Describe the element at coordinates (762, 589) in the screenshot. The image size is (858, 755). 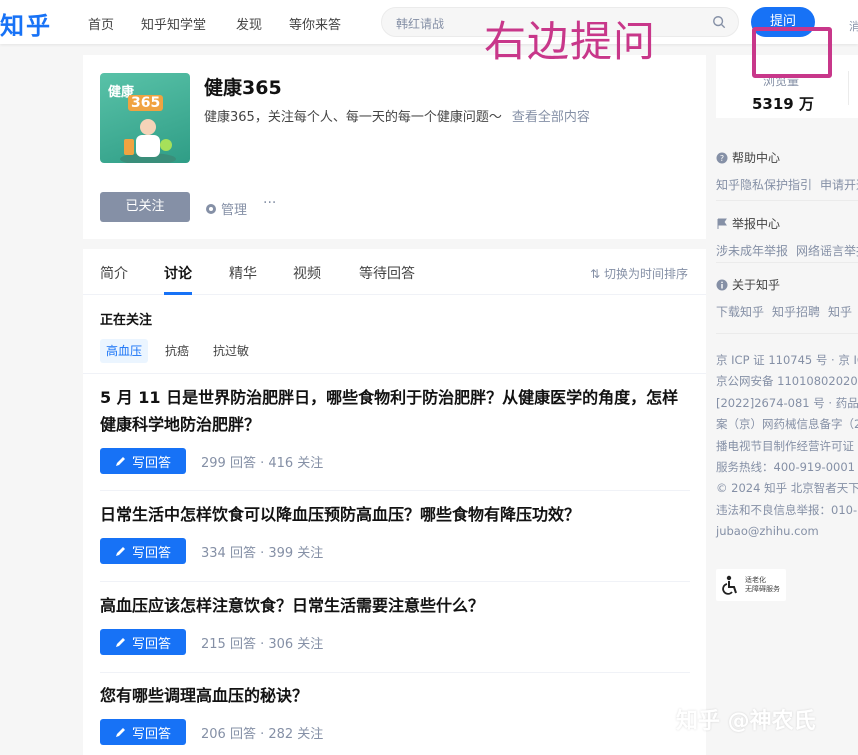
I see `a11y-line2: 无障碍服务` at that location.